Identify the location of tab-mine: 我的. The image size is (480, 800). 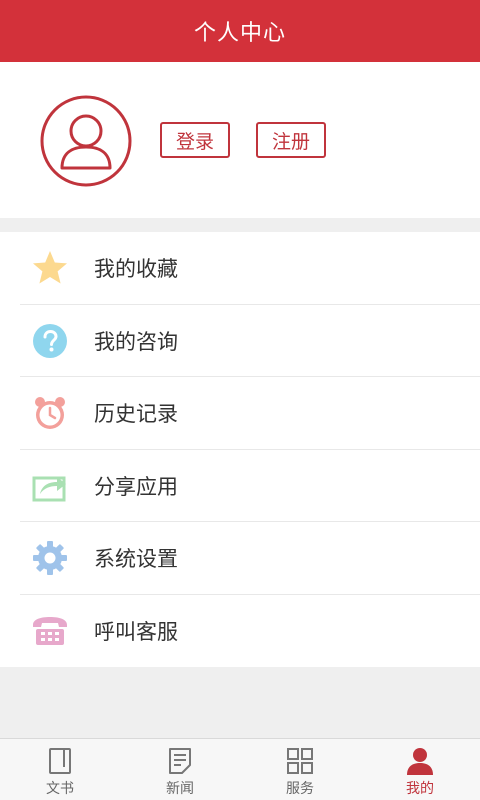
(420, 769).